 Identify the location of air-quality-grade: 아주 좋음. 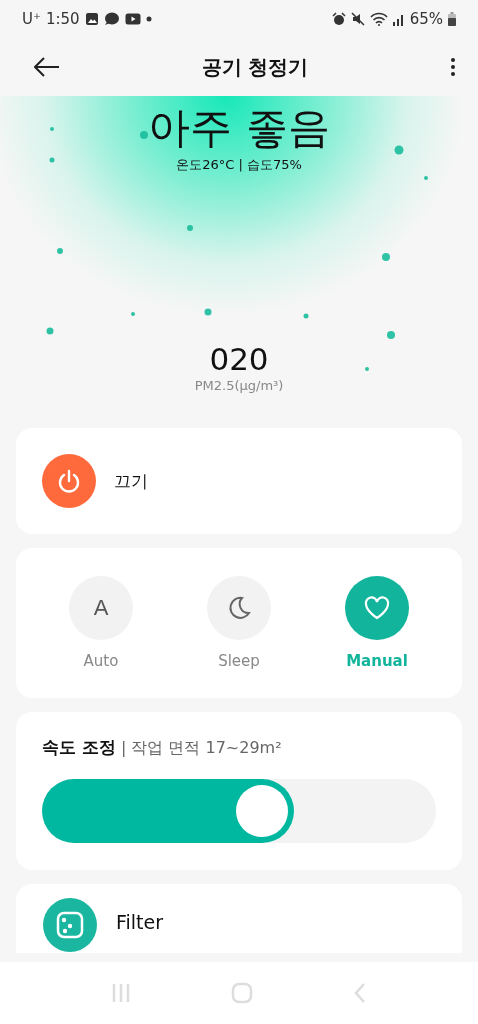
(239, 128).